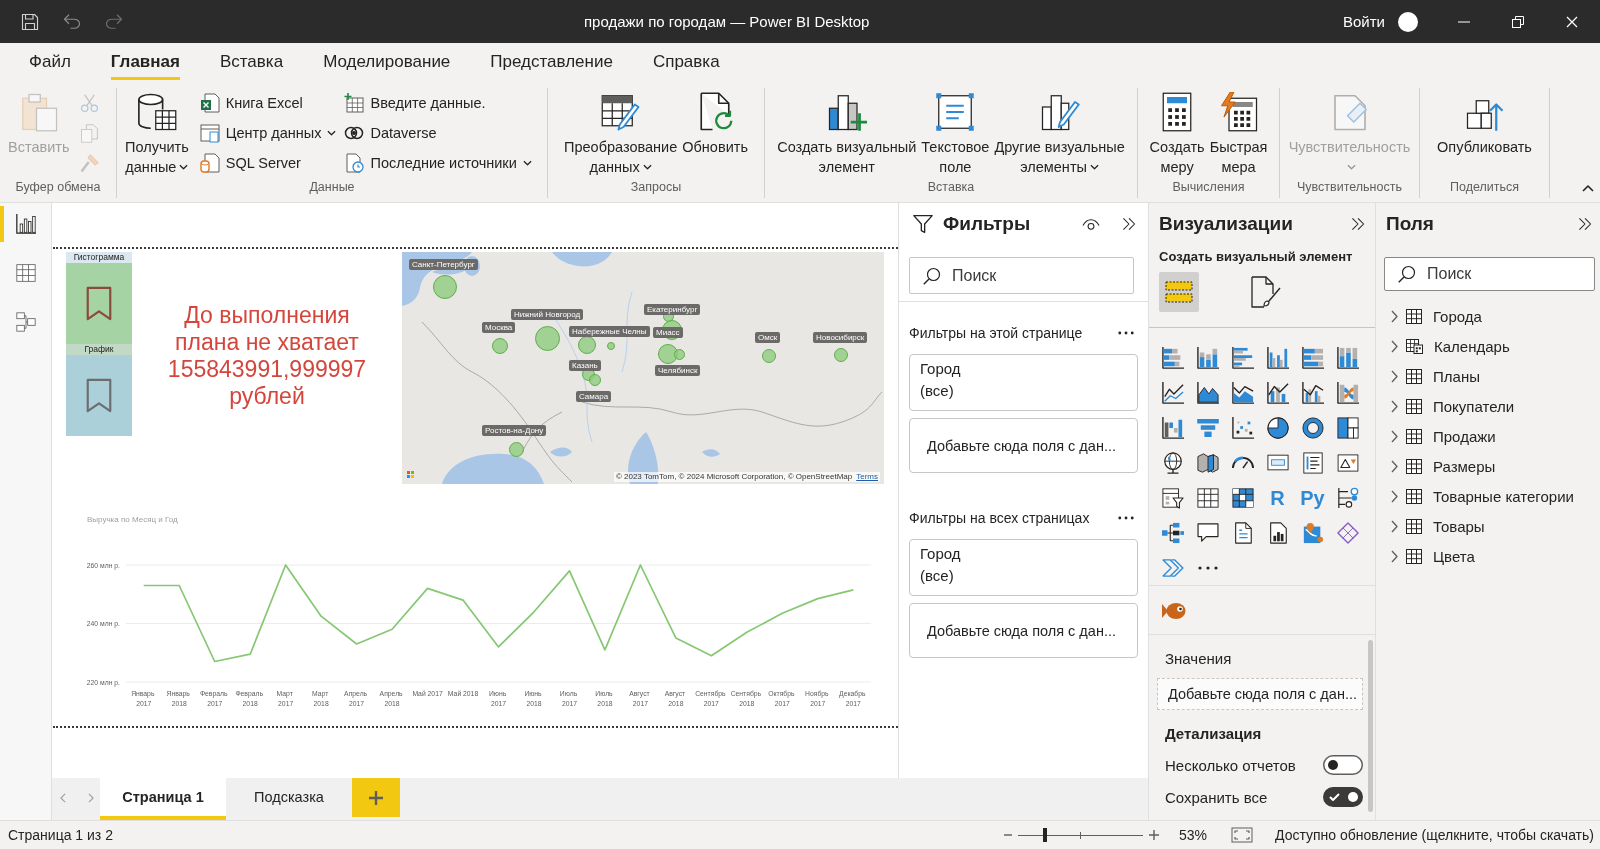  What do you see at coordinates (1242, 392) in the screenshot?
I see `stacked-area-chart-icon` at bounding box center [1242, 392].